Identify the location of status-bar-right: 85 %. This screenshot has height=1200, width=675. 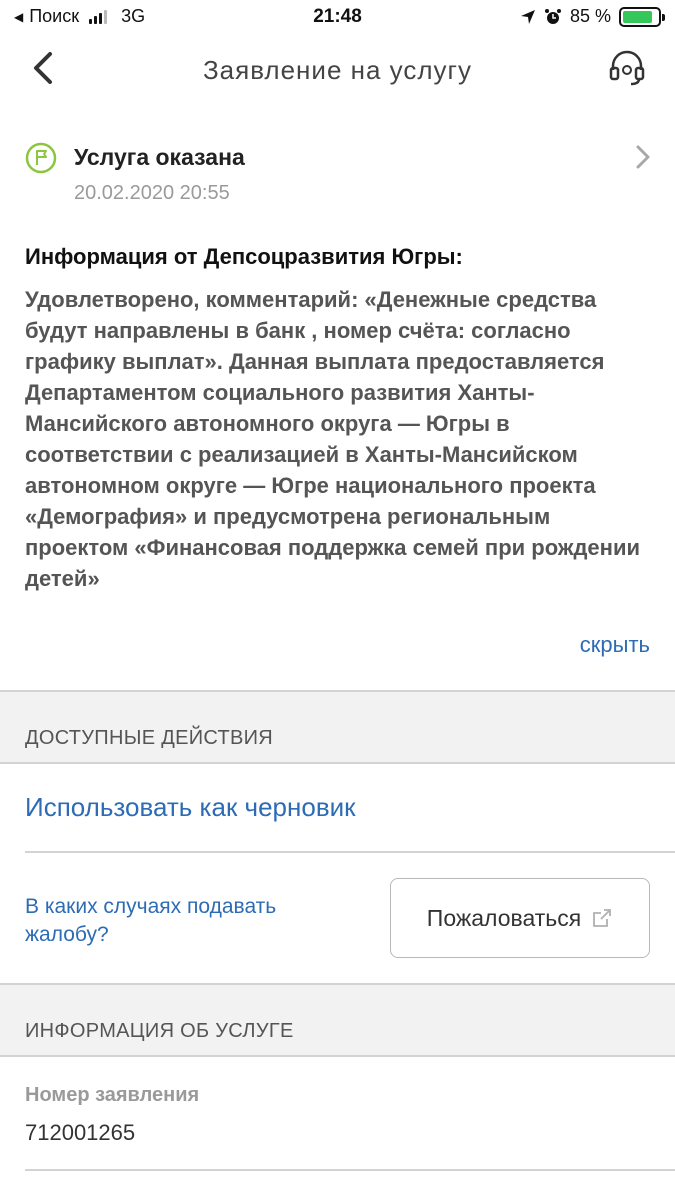
(592, 16).